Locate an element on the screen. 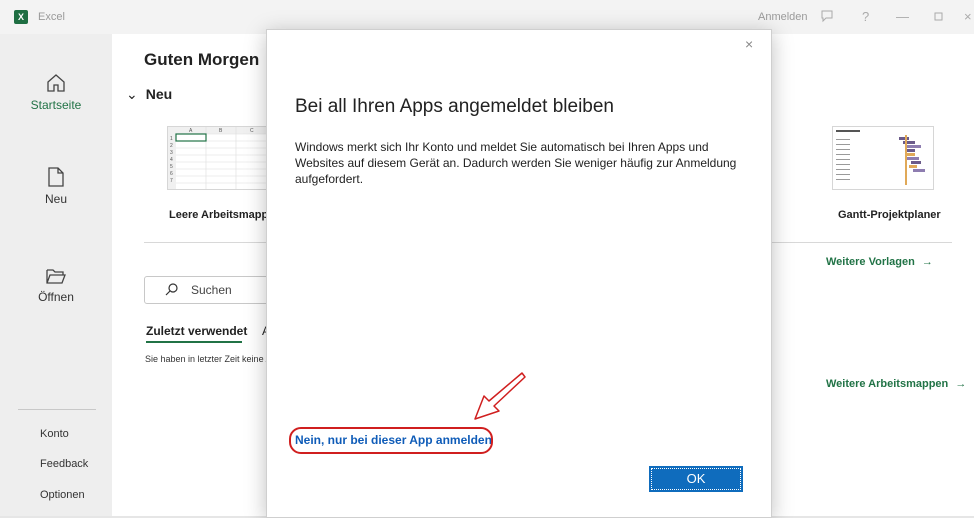 Image resolution: width=974 pixels, height=518 pixels. more-workbooks-link: Weitere Arbeitsmappen → is located at coordinates (896, 384).